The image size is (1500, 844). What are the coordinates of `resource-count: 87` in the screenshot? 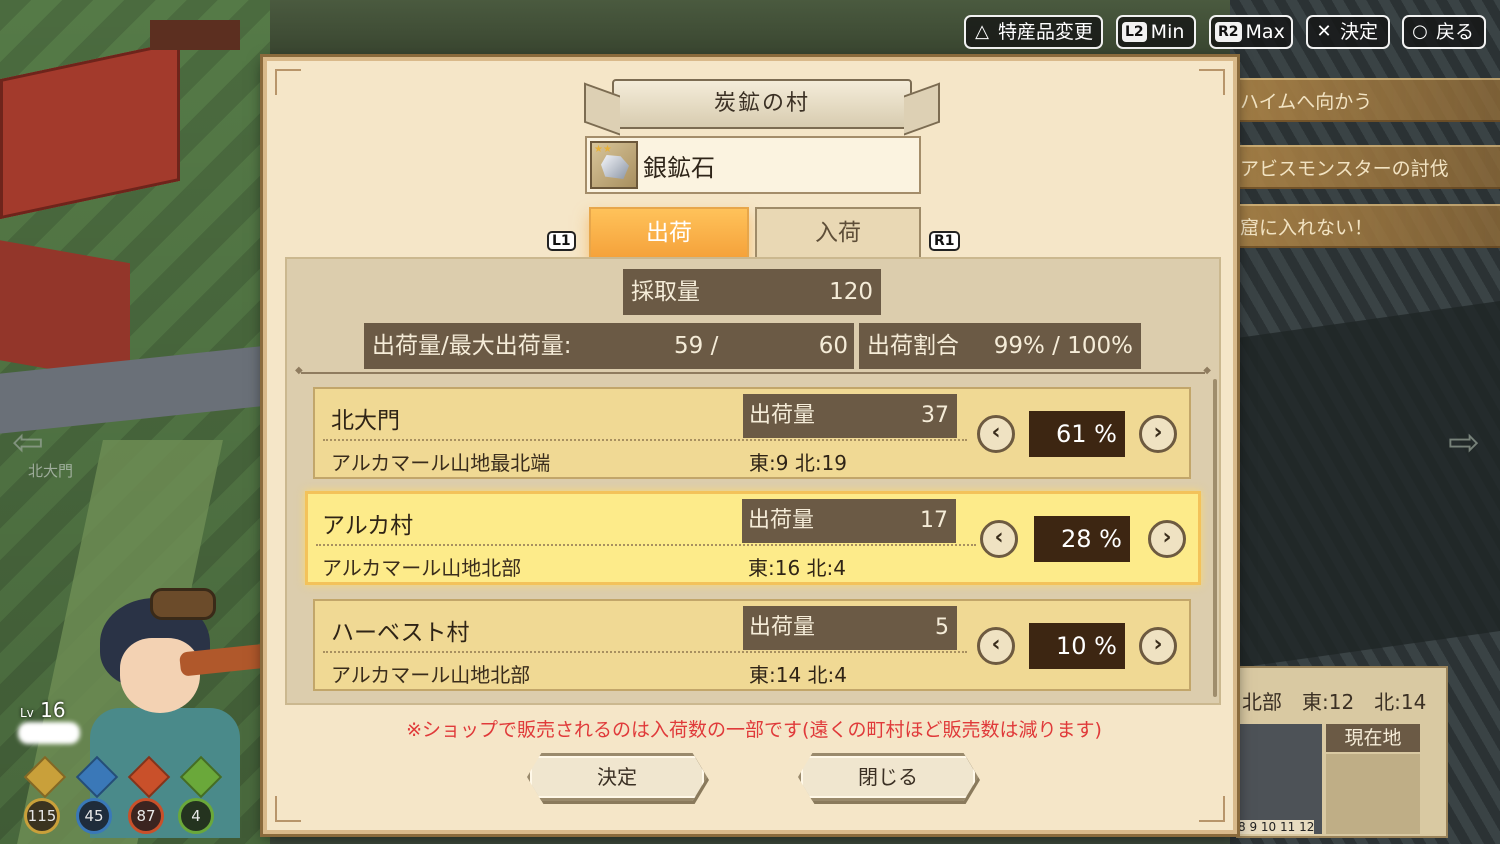 It's located at (146, 816).